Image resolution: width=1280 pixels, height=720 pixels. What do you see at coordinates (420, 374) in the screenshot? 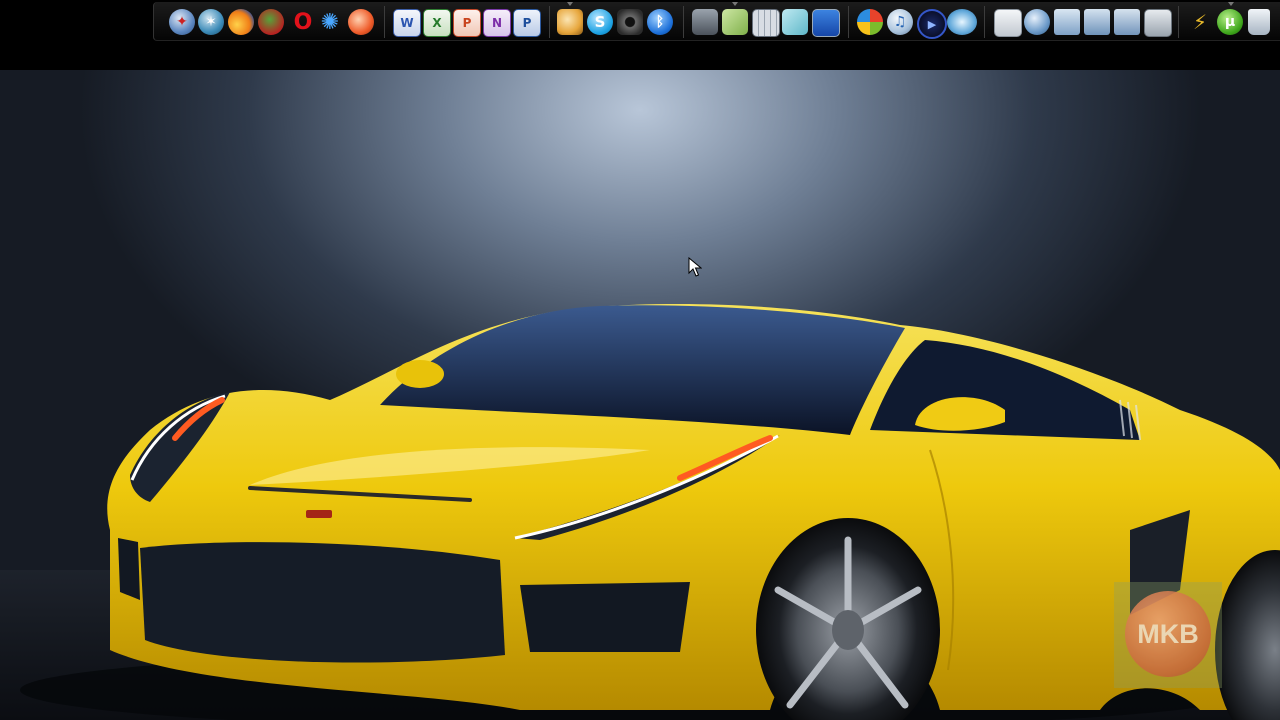
I see `car-left-mirror` at bounding box center [420, 374].